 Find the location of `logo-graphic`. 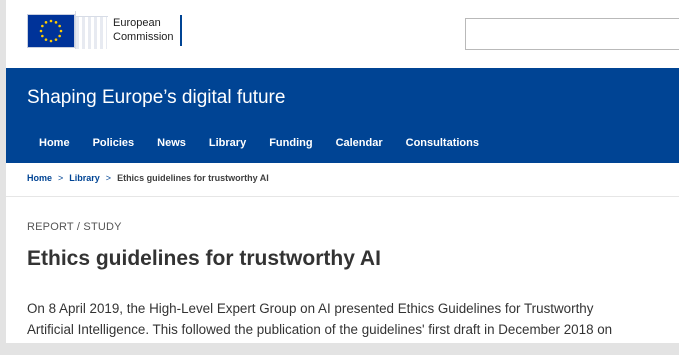

logo-graphic is located at coordinates (67, 30).